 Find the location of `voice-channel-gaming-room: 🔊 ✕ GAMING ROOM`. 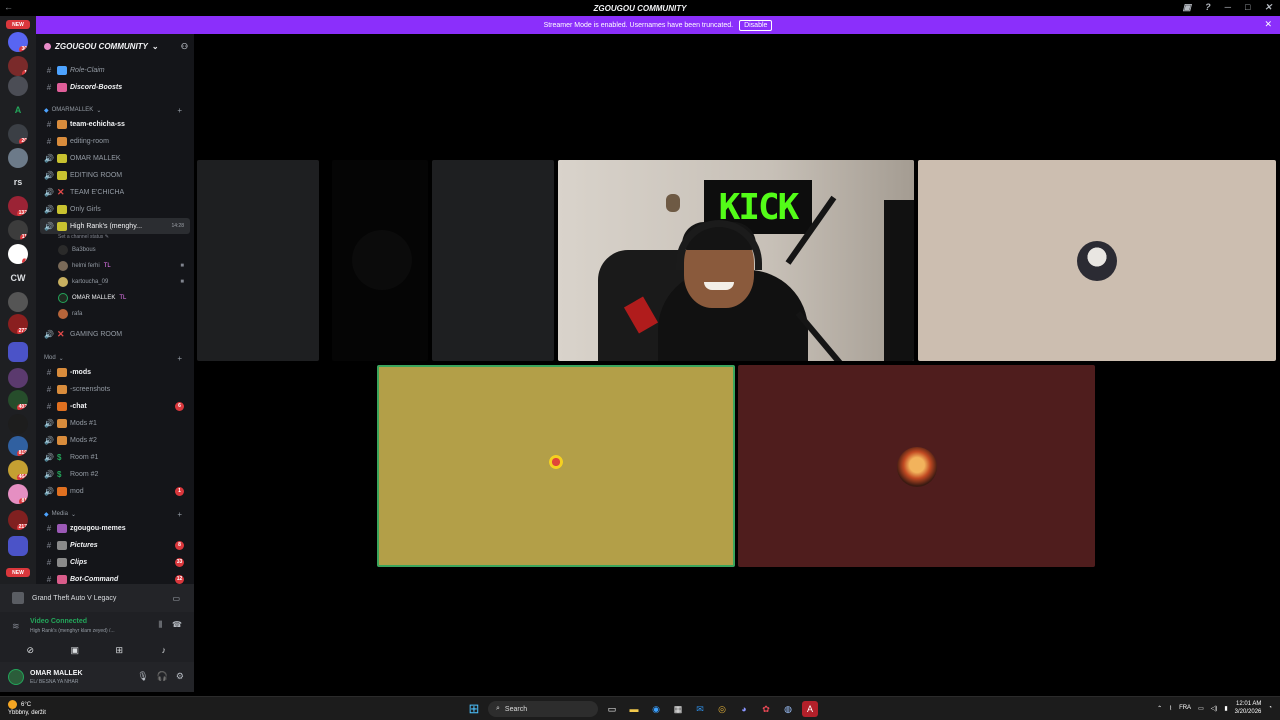

voice-channel-gaming-room: 🔊 ✕ GAMING ROOM is located at coordinates (115, 334).